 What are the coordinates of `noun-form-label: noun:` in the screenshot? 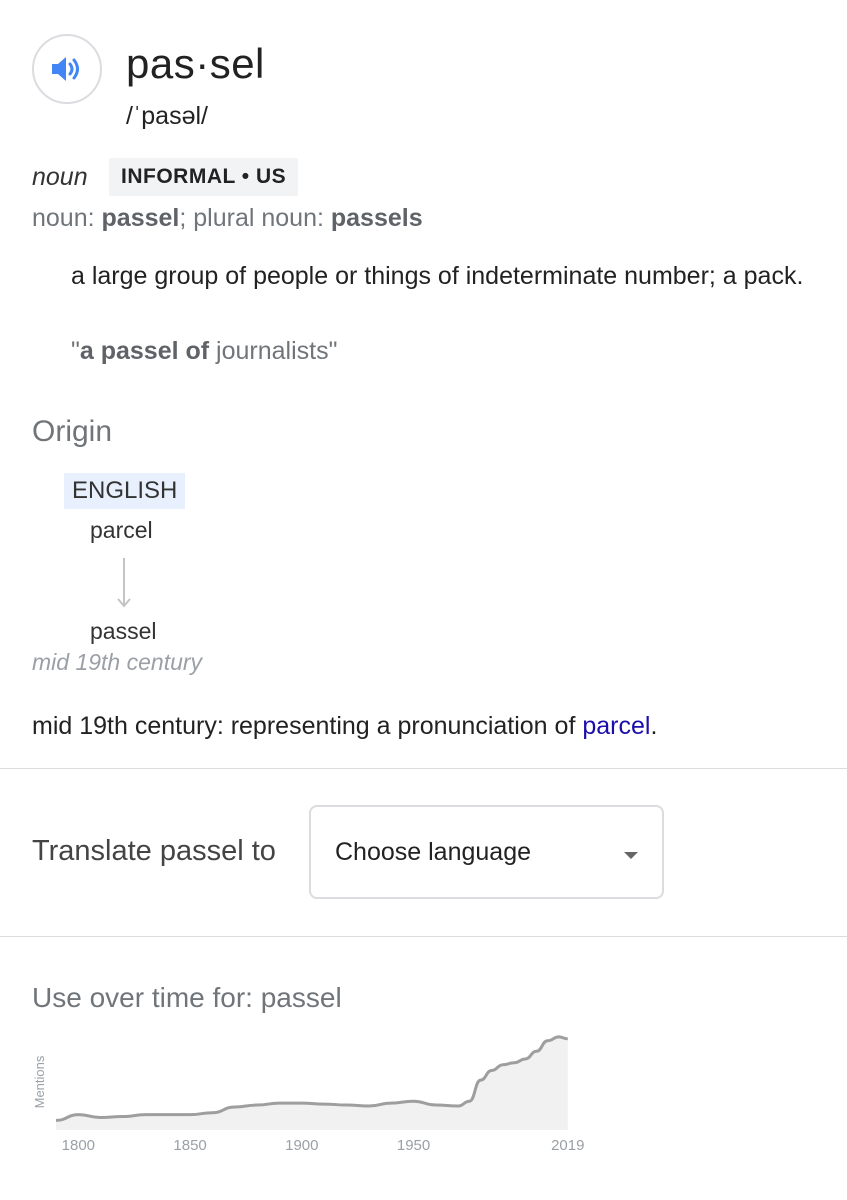 It's located at (67, 218).